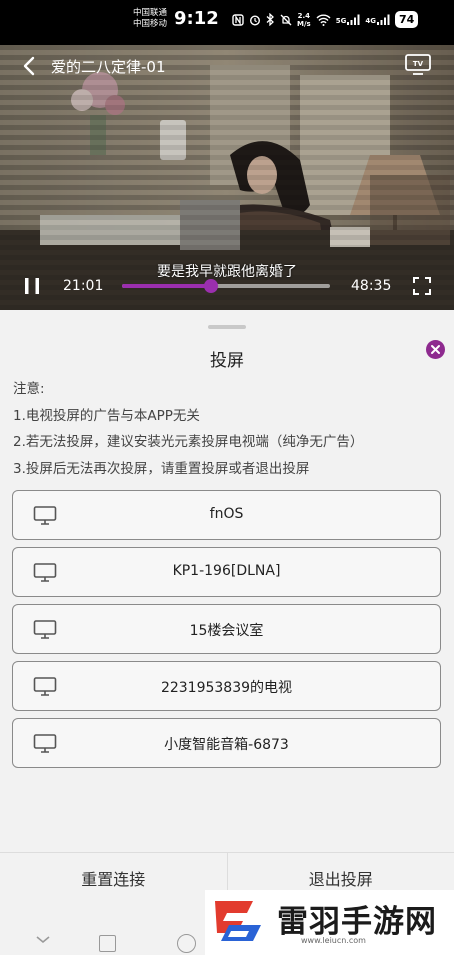 The image size is (454, 955). Describe the element at coordinates (377, 19) in the screenshot. I see `signal-4g-icon: 4G` at that location.